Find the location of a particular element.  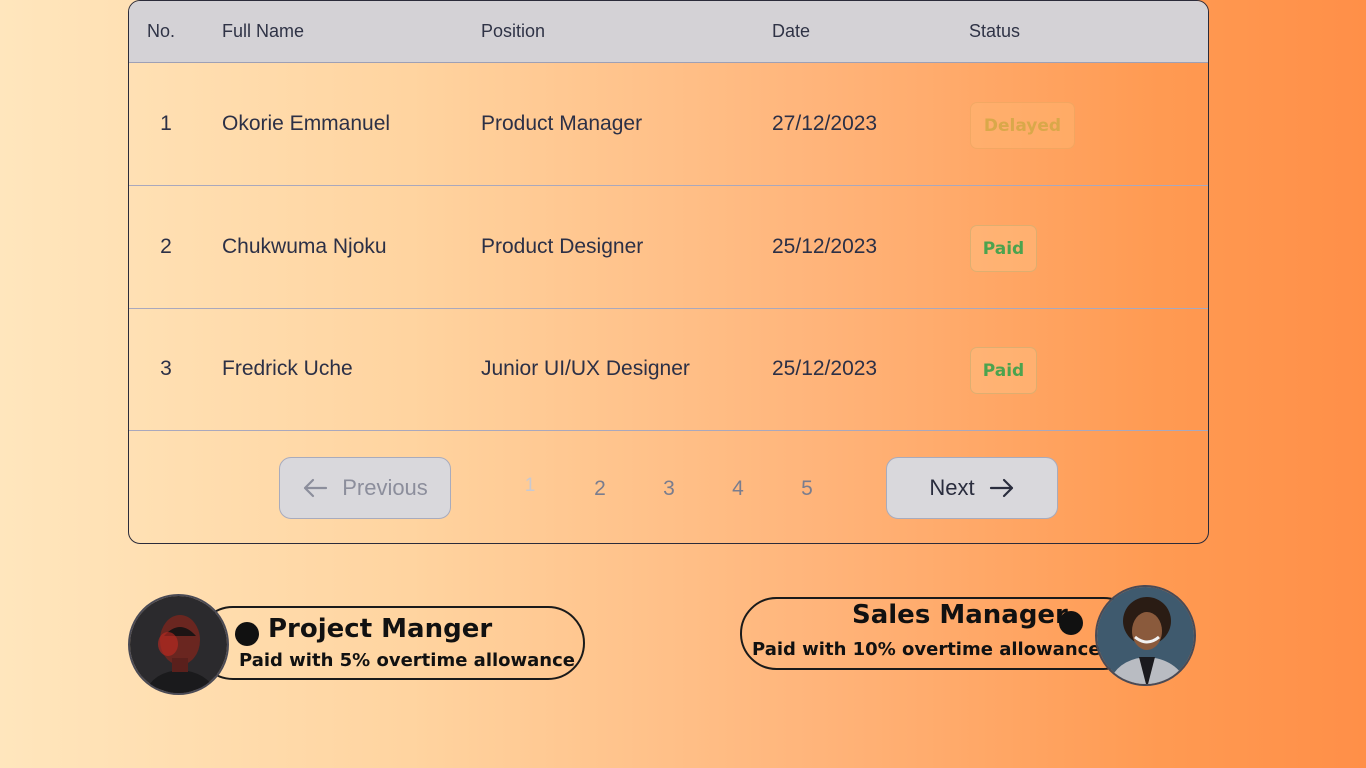

next-button: Next is located at coordinates (972, 488).